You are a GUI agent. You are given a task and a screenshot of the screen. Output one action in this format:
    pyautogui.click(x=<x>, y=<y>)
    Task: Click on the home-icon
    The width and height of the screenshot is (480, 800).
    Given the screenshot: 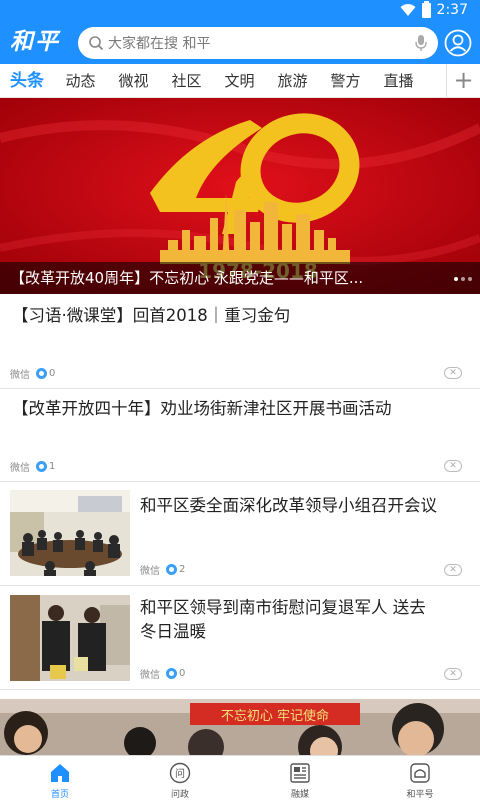 What is the action you would take?
    pyautogui.click(x=60, y=773)
    